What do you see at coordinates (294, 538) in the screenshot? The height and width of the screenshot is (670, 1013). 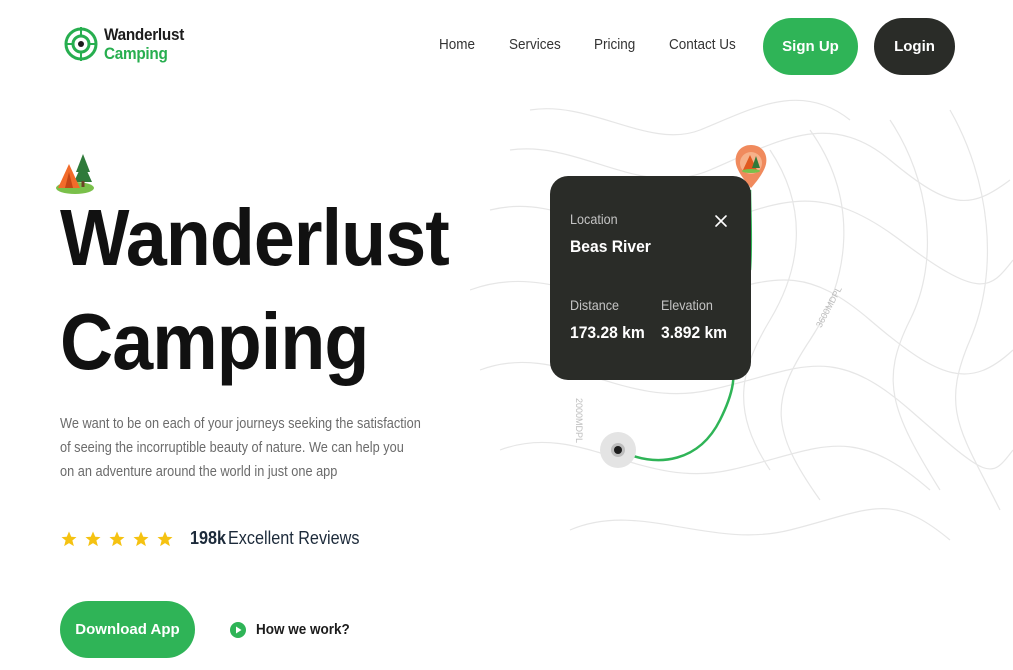 I see `rating-label: Excellent Reviews` at bounding box center [294, 538].